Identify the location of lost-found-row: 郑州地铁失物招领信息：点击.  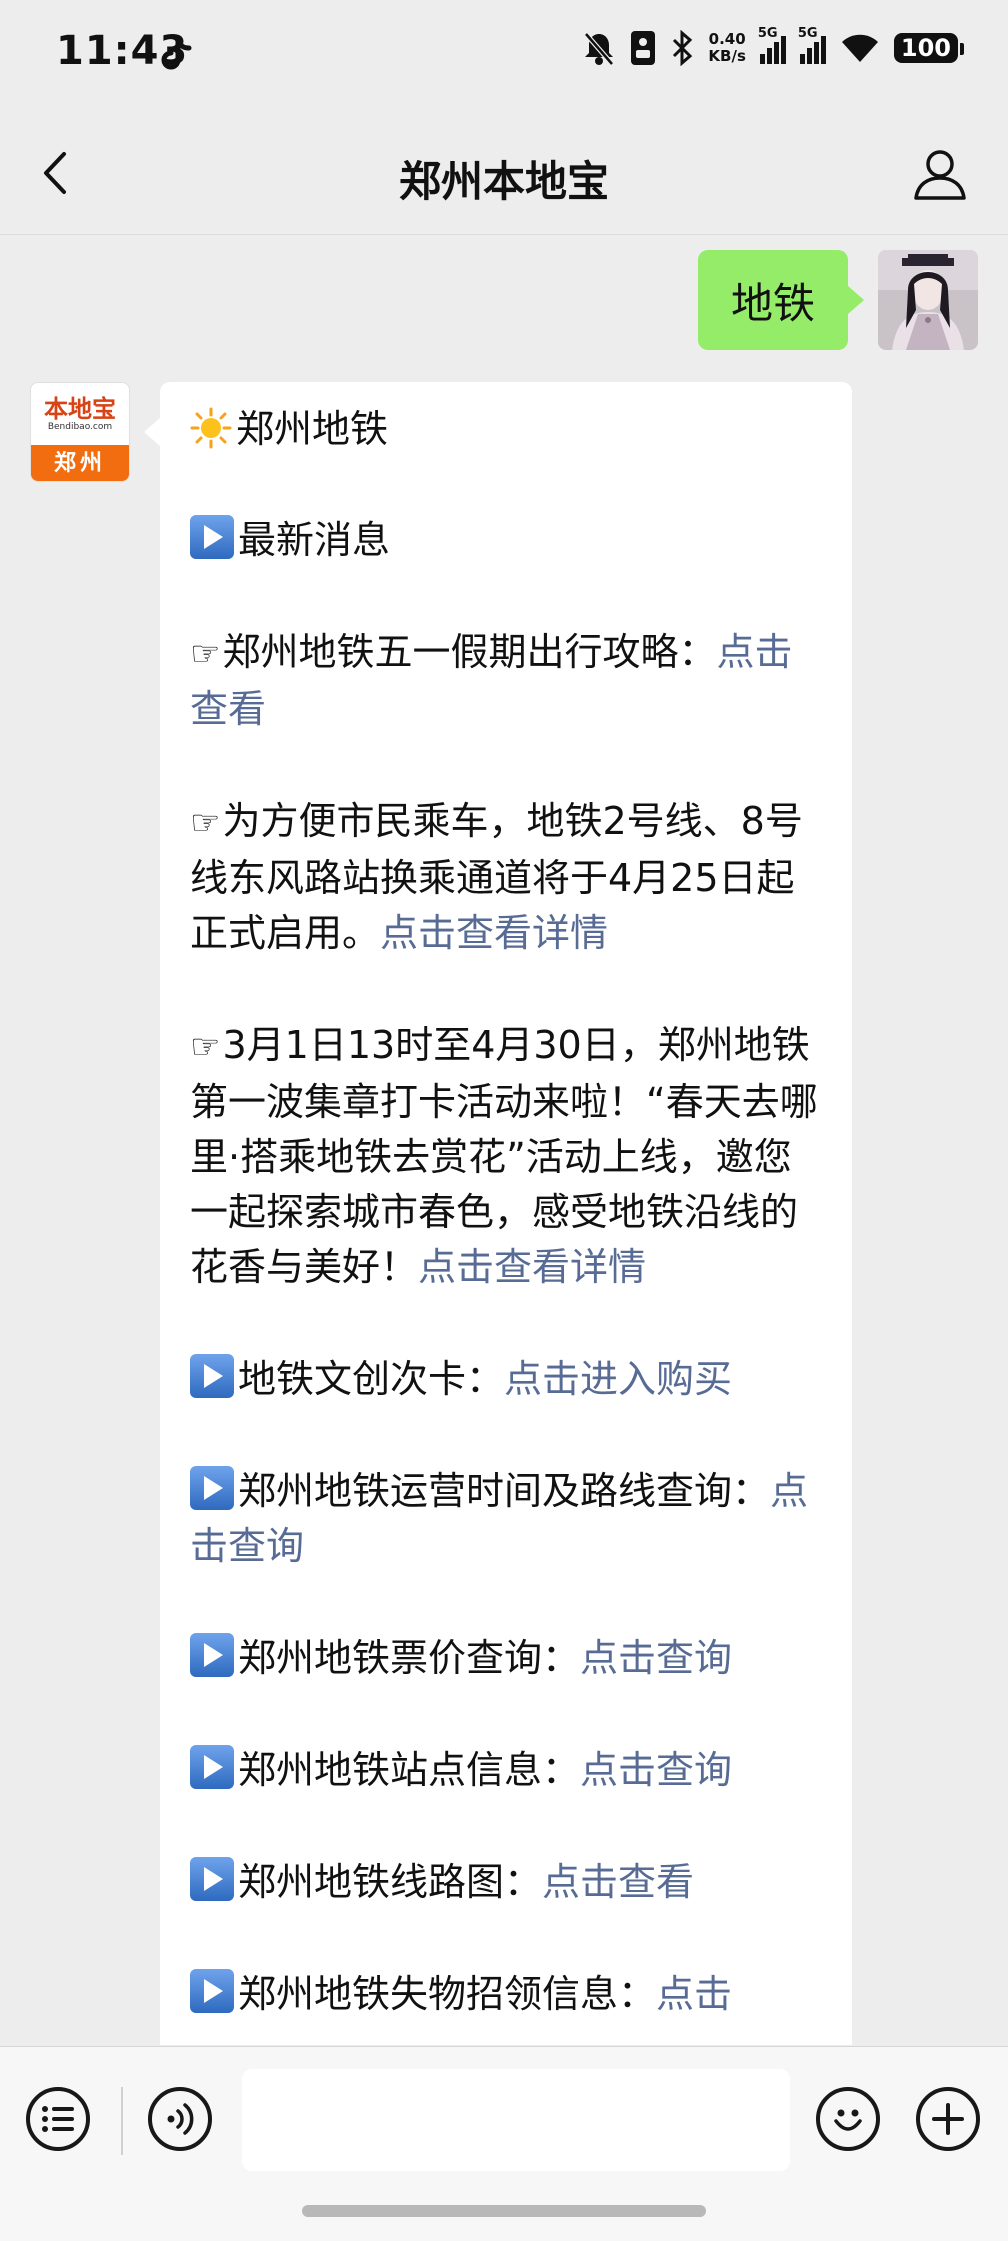
(506, 1994).